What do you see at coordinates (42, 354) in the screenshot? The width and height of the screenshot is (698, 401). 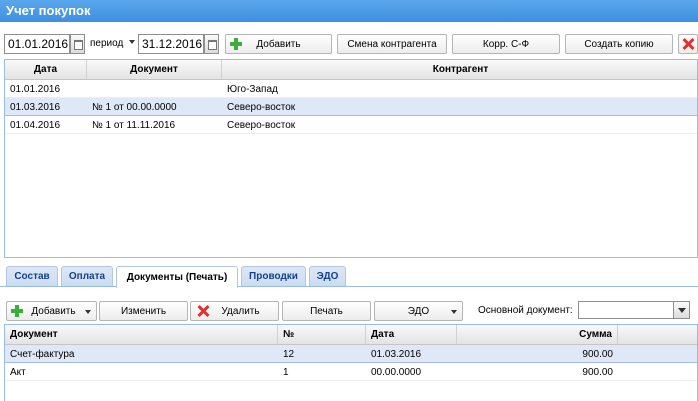 I see `row-document: Счет-фактура` at bounding box center [42, 354].